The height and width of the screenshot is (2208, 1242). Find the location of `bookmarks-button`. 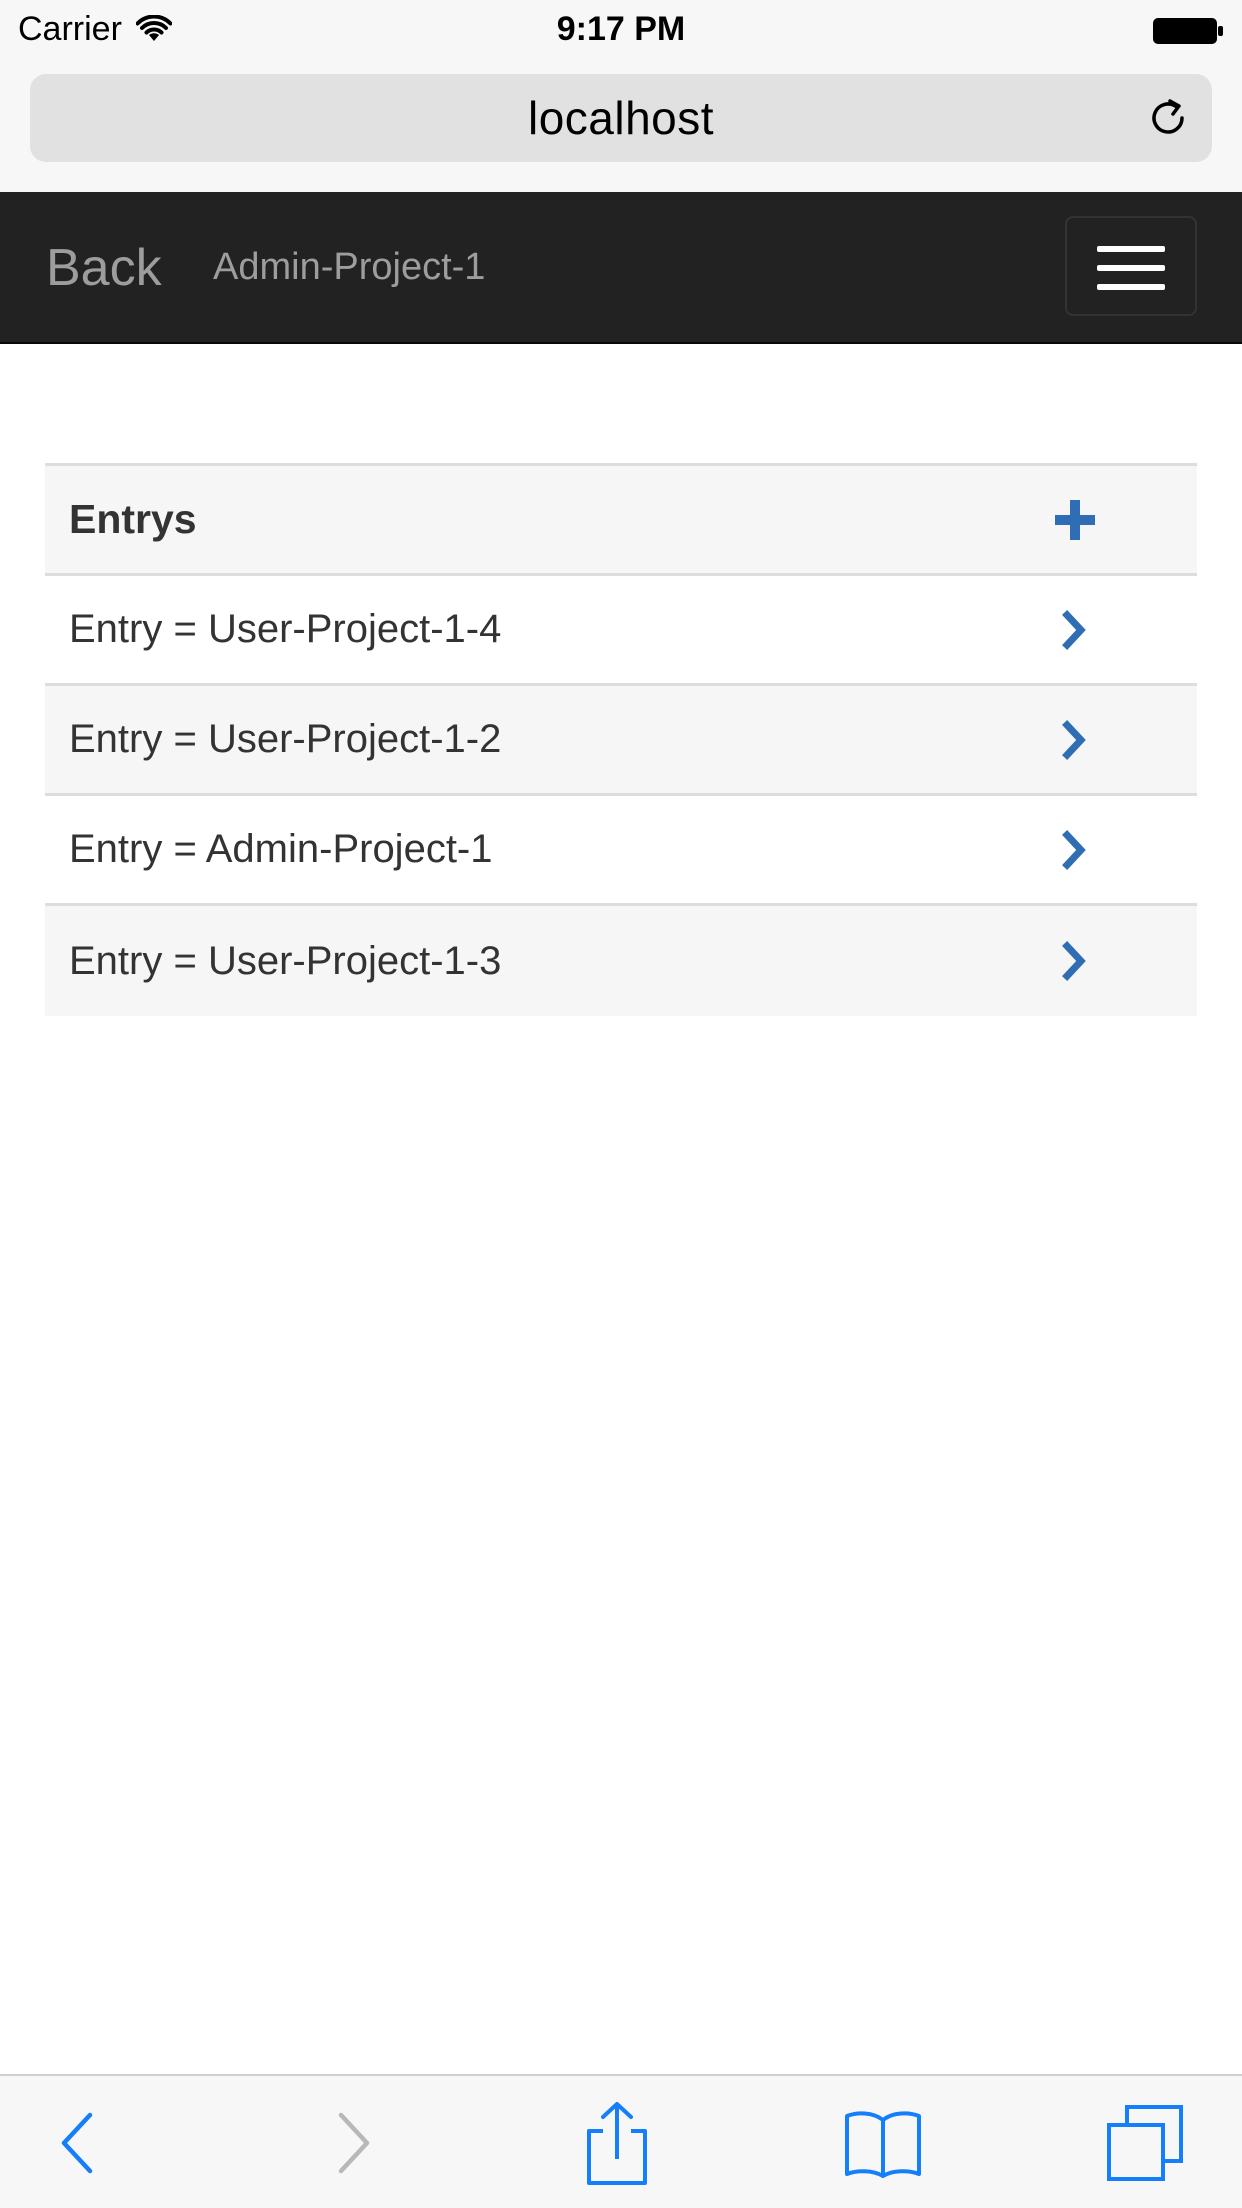

bookmarks-button is located at coordinates (883, 2143).